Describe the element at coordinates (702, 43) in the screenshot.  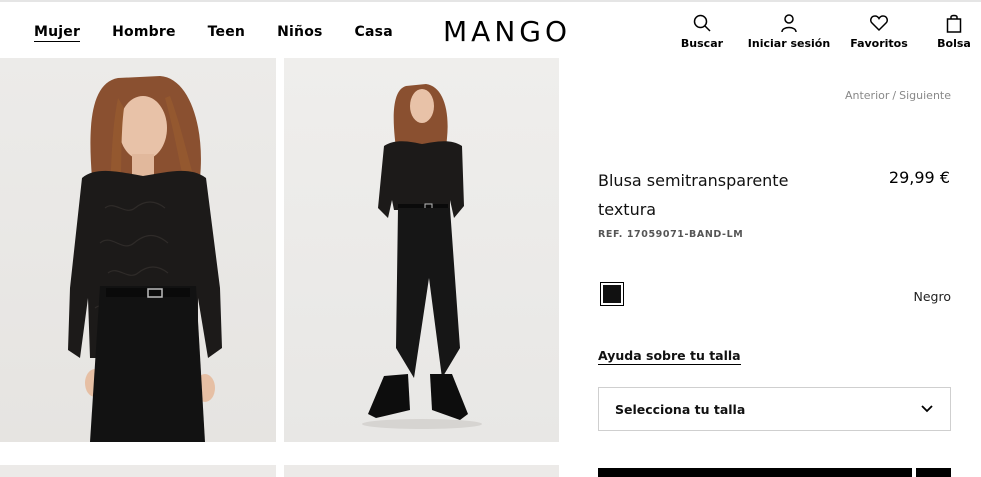
I see `search-label: Buscar` at that location.